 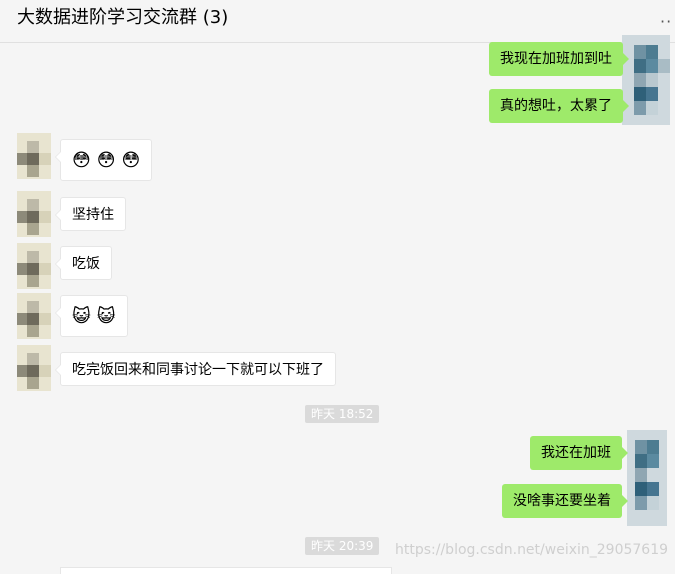 I want to click on chat-title: 大数据进阶学习交流群 (3), so click(x=123, y=17).